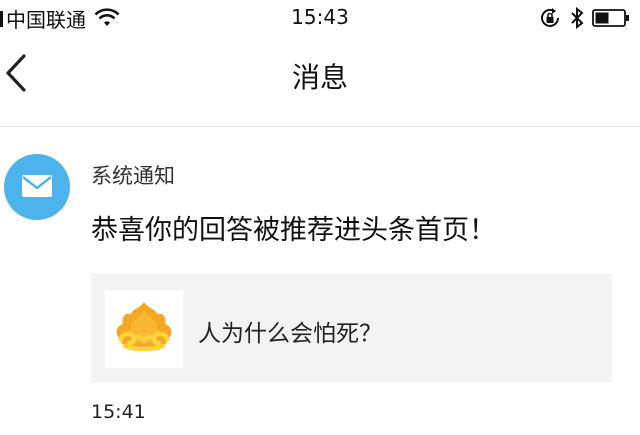  What do you see at coordinates (320, 126) in the screenshot?
I see `divider` at bounding box center [320, 126].